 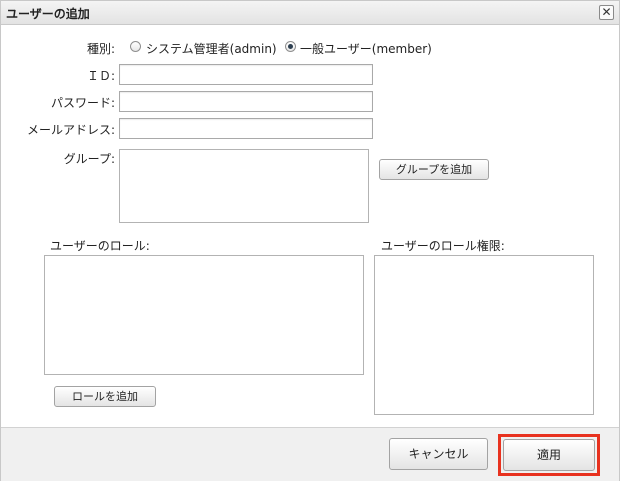 I want to click on apply-button-highlight, so click(x=549, y=455).